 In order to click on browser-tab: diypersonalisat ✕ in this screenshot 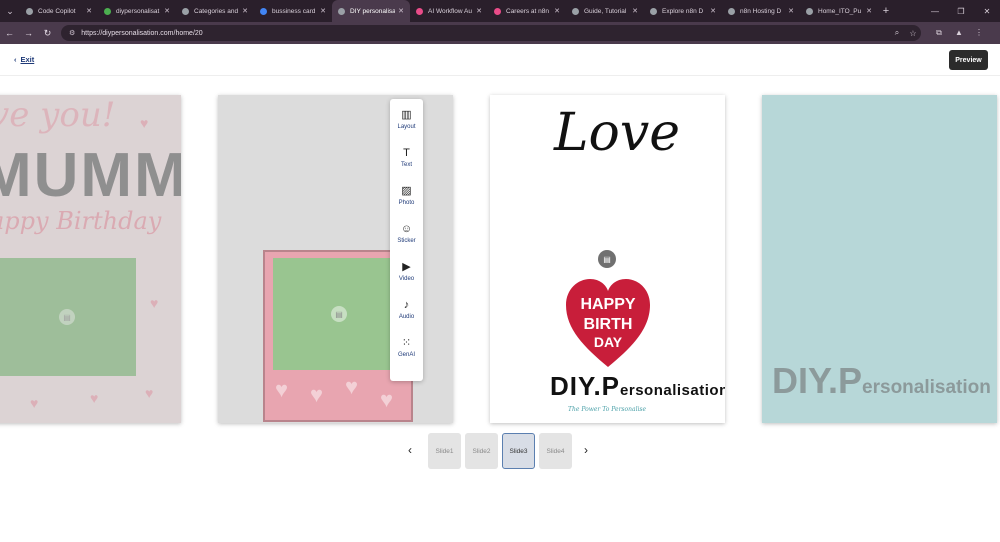, I will do `click(137, 11)`.